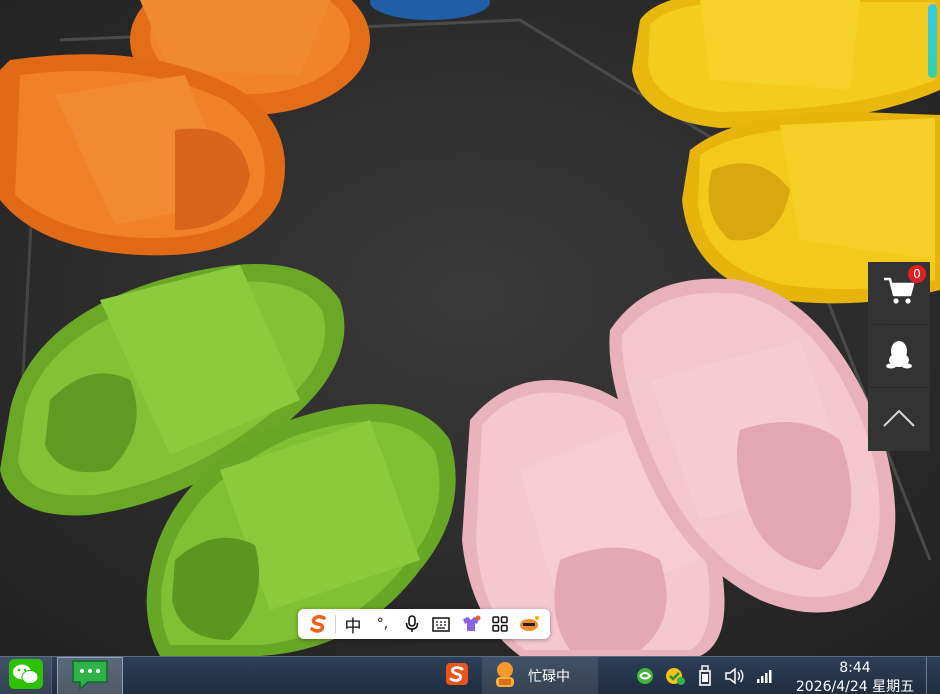  What do you see at coordinates (440, 624) in the screenshot?
I see `keyboard-icon` at bounding box center [440, 624].